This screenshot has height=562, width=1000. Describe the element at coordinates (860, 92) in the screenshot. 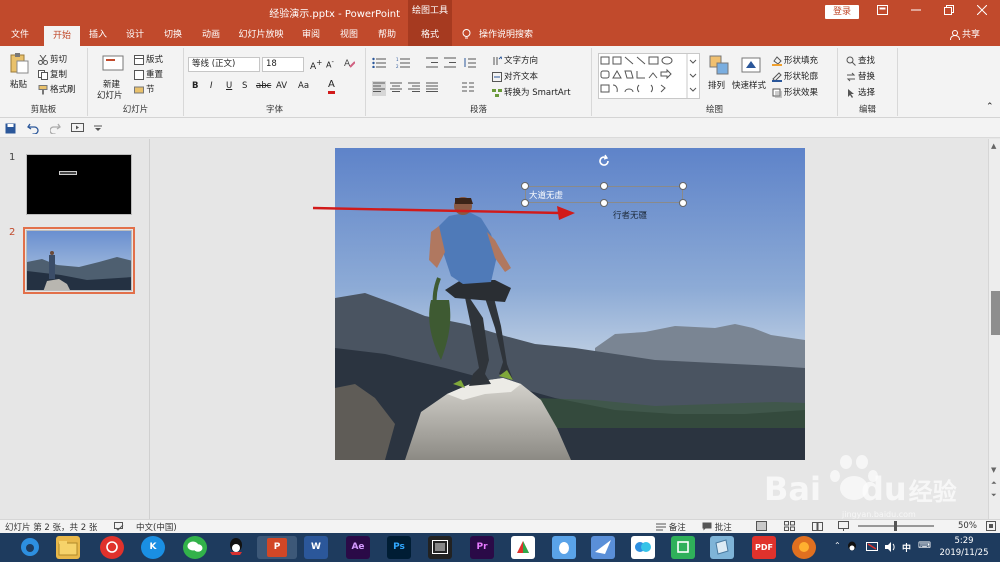

I see `select-button: 选择` at that location.